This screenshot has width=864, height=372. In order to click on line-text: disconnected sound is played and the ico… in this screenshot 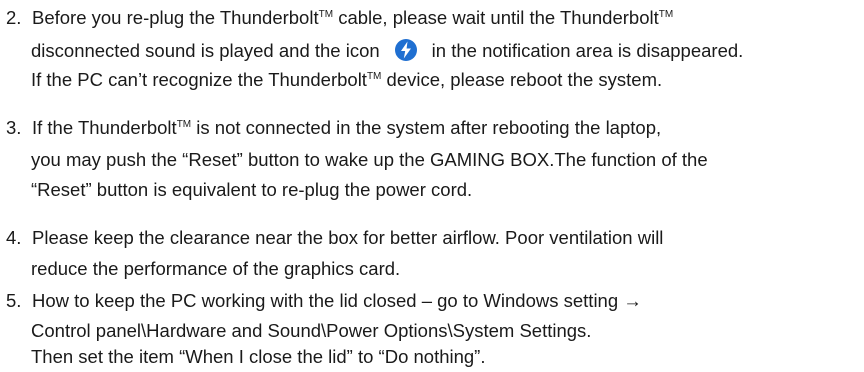, I will do `click(205, 50)`.